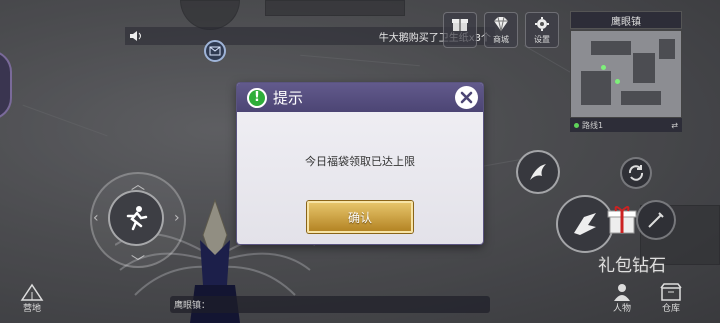 This screenshot has height=323, width=720. I want to click on sword-icon, so click(656, 220).